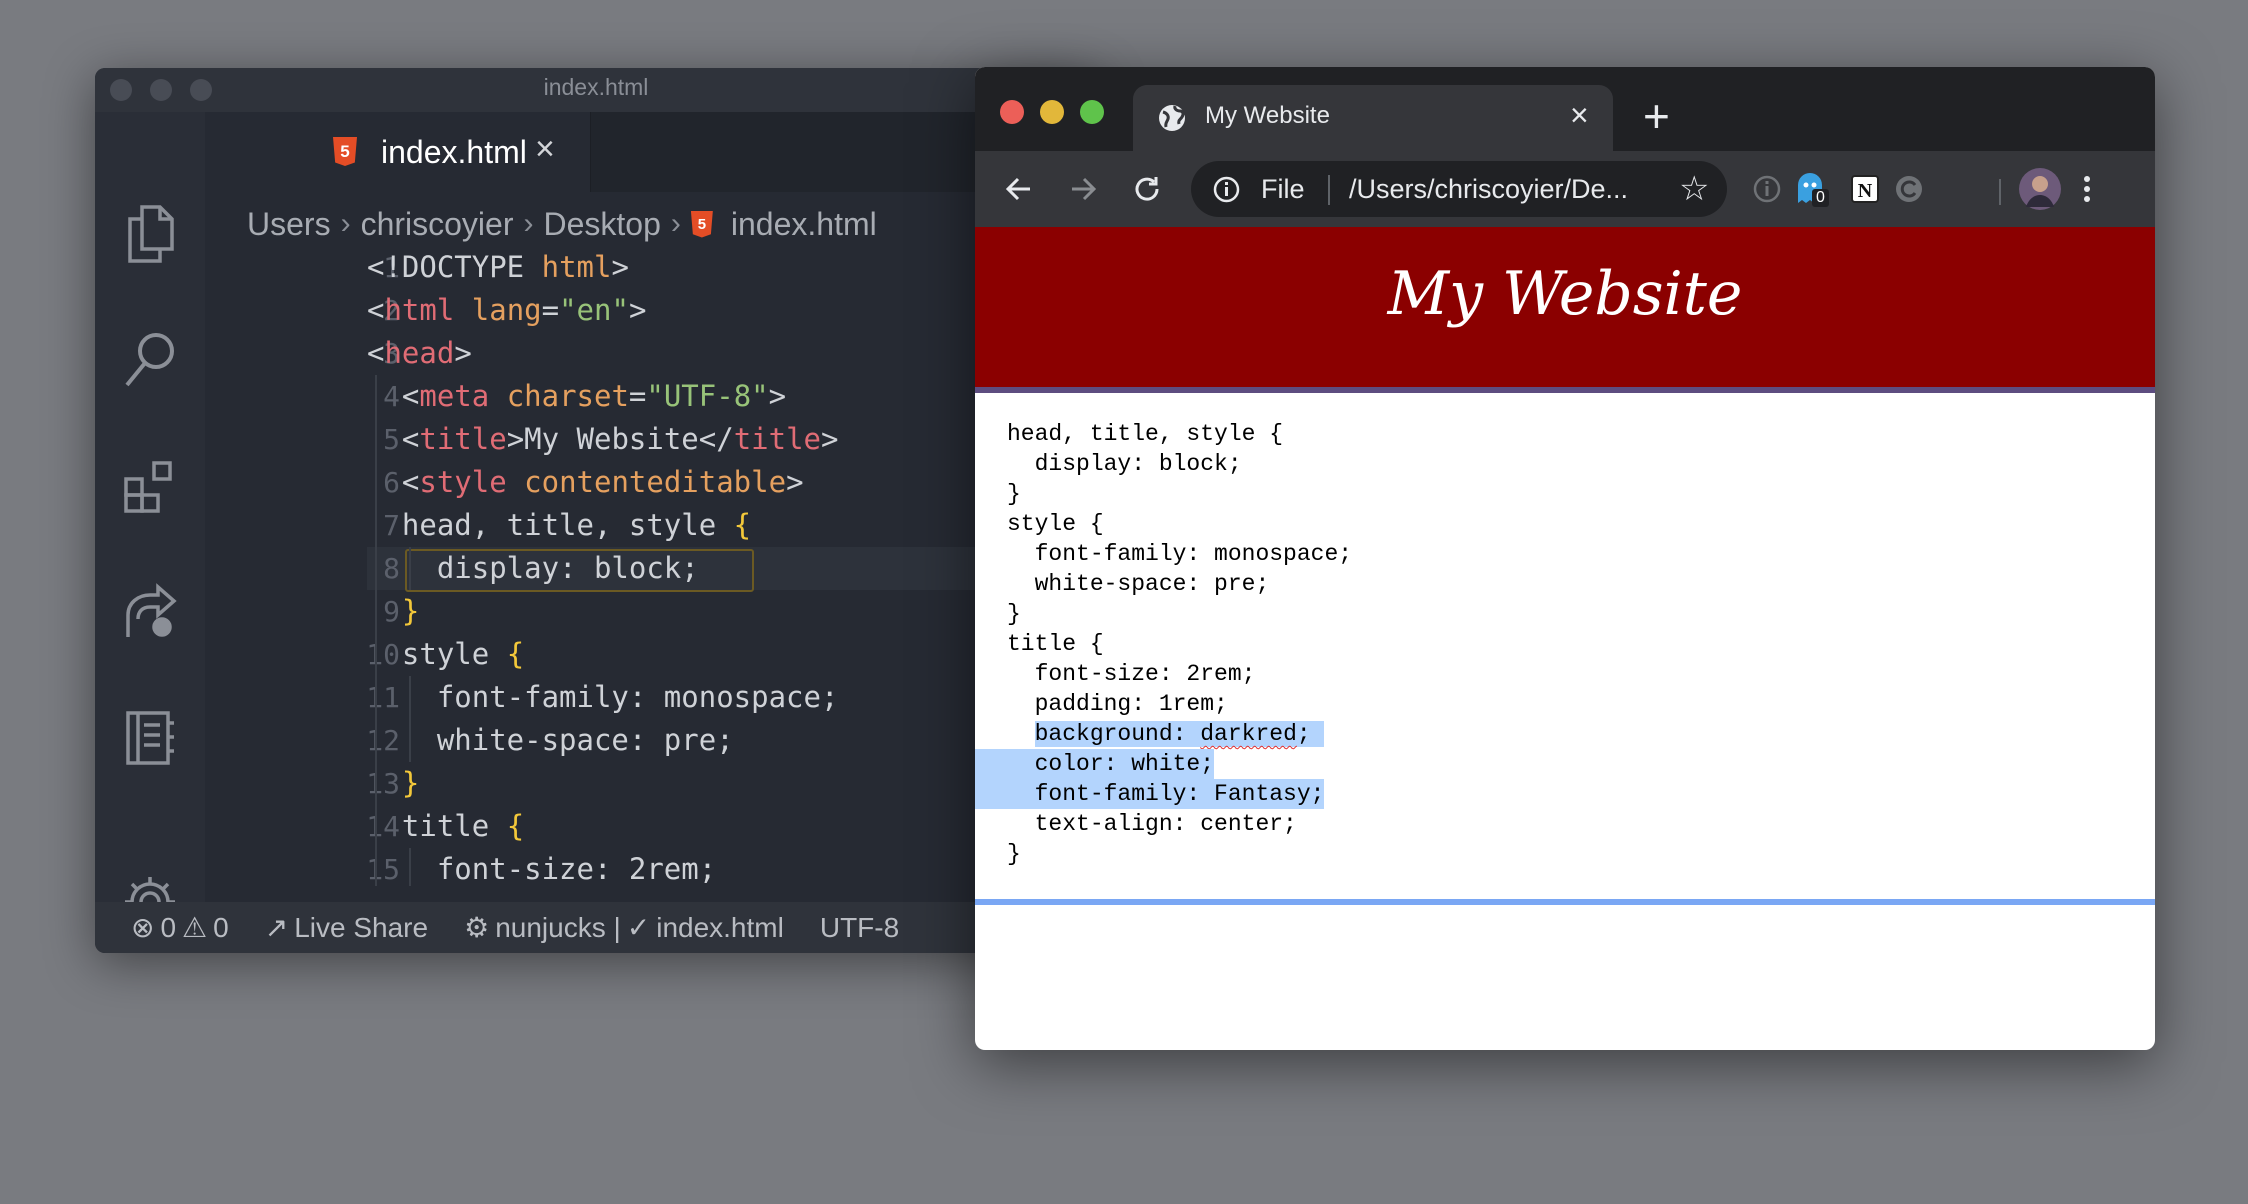 The image size is (2248, 1204). I want to click on warning-icon: ⚠, so click(195, 927).